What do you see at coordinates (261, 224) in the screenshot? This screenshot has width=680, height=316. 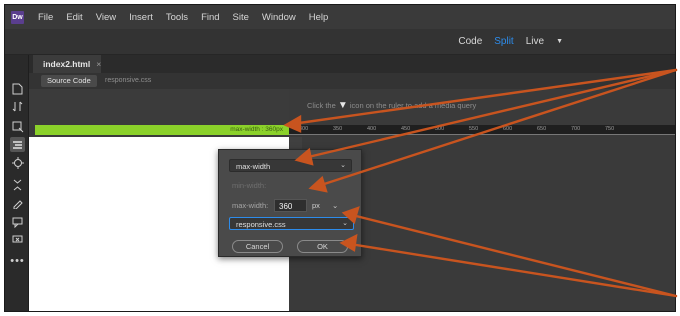 I see `css-file-select-value: responsive.css` at bounding box center [261, 224].